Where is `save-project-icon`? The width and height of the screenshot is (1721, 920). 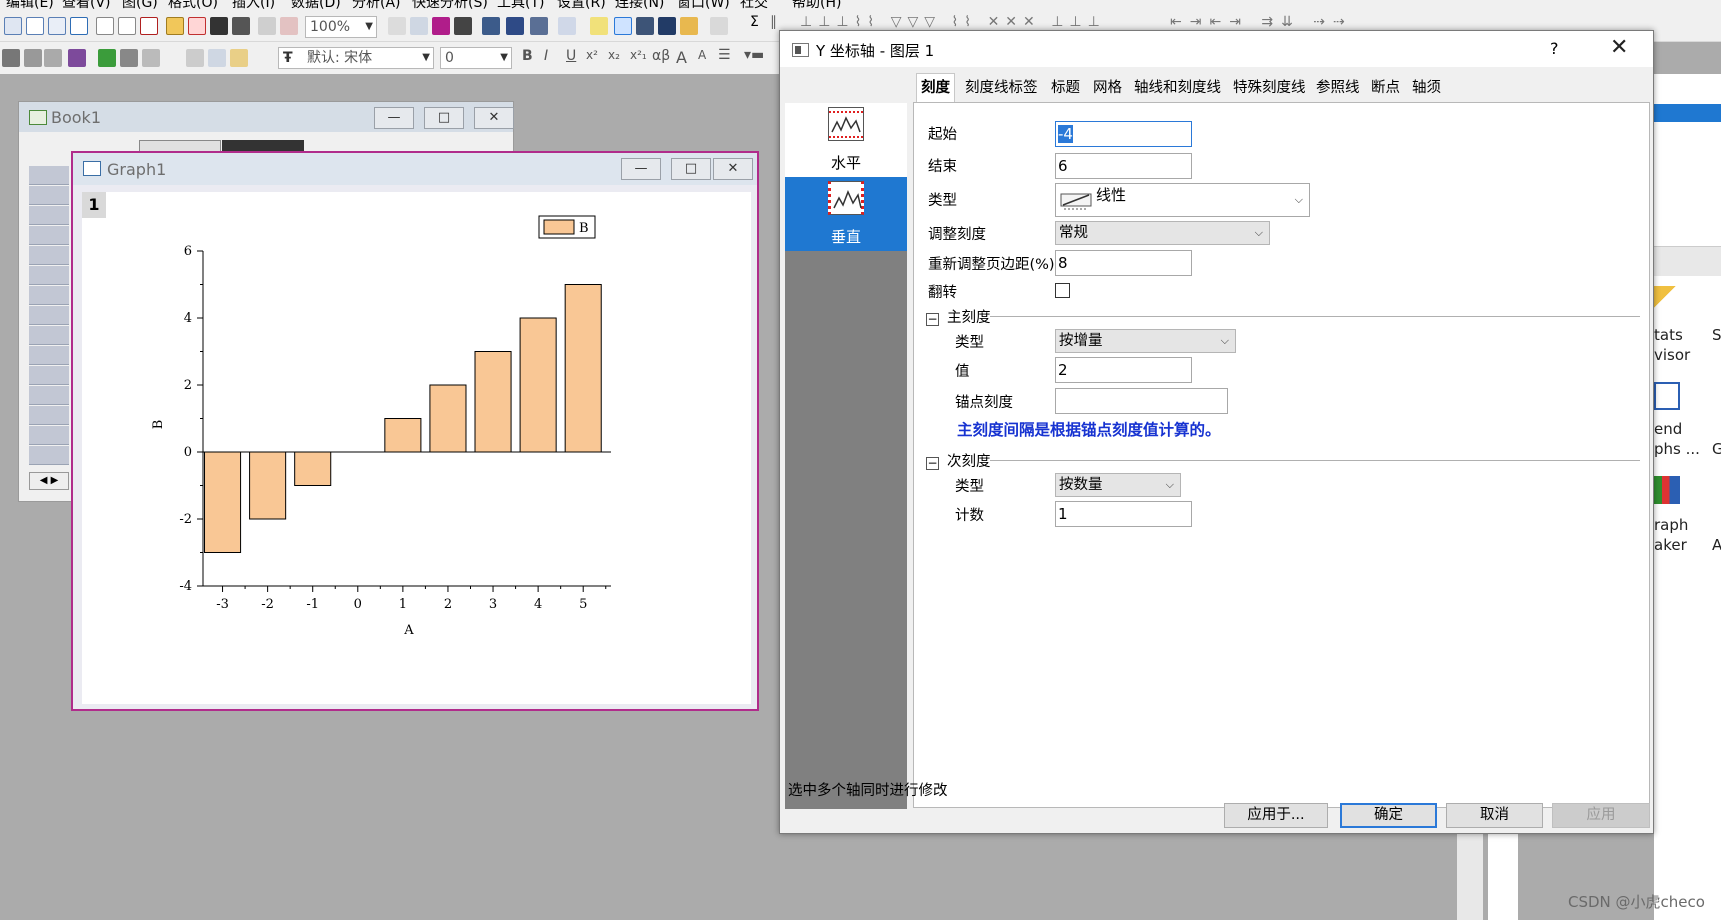 save-project-icon is located at coordinates (219, 26).